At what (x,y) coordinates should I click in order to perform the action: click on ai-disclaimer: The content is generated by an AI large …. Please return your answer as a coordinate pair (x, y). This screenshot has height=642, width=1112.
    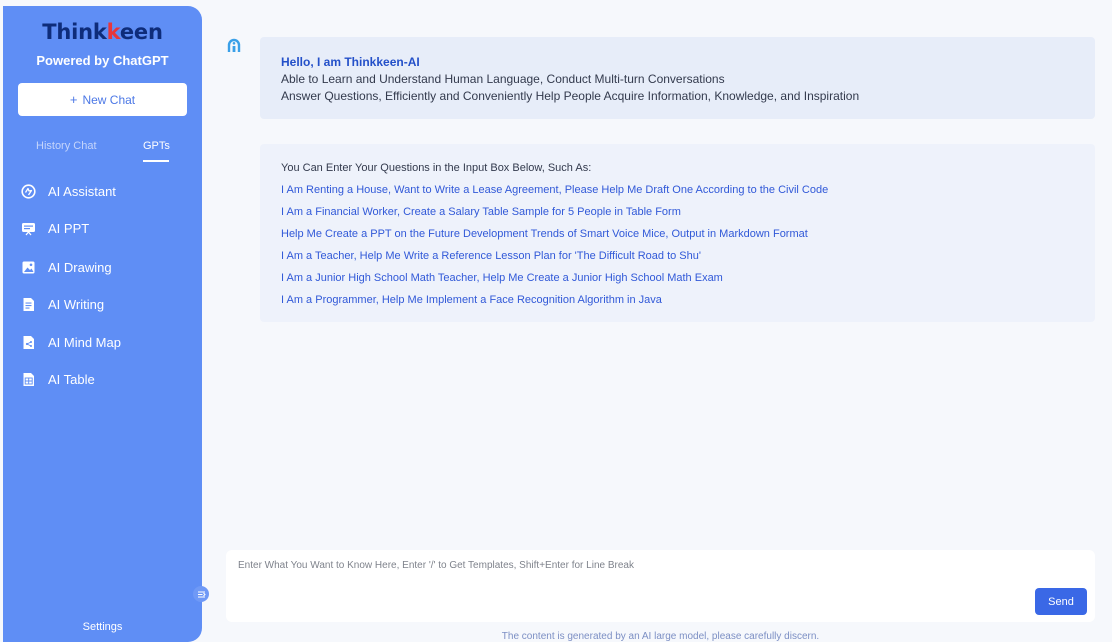
    Looking at the image, I should click on (660, 636).